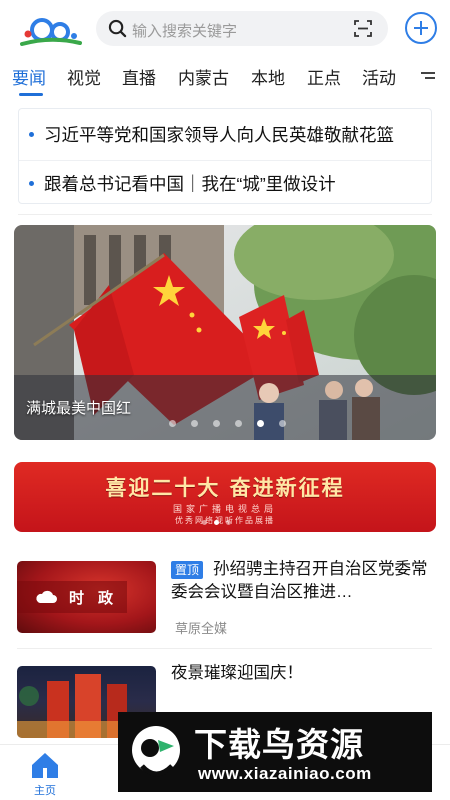 Image resolution: width=450 pixels, height=800 pixels. I want to click on search-icon, so click(117, 28).